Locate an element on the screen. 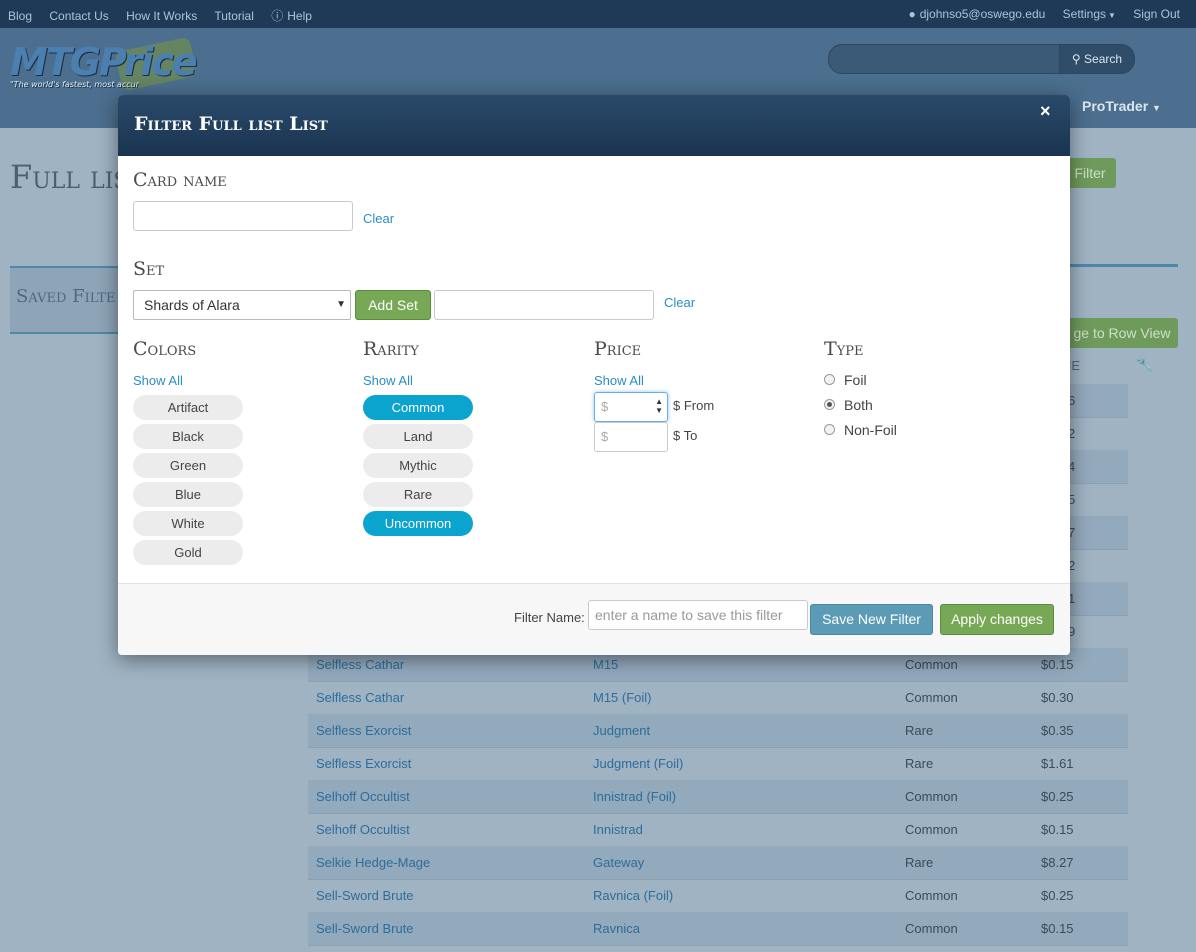 This screenshot has width=1196, height=952. type-radio-both is located at coordinates (829, 404).